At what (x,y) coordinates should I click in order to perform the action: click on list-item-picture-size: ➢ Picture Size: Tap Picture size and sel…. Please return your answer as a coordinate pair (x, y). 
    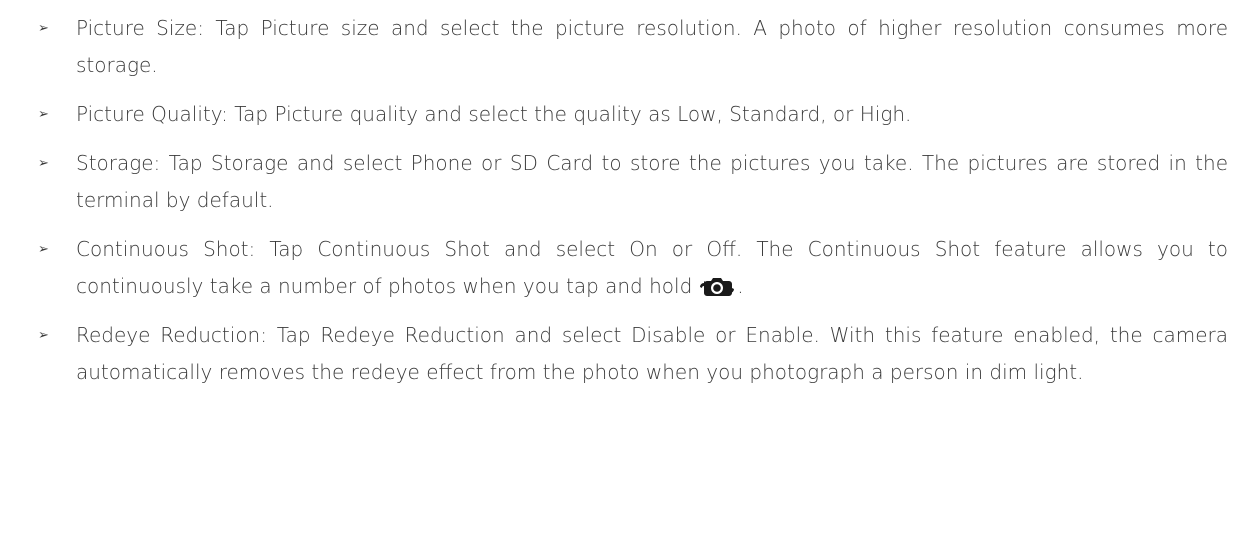
    Looking at the image, I should click on (630, 47).